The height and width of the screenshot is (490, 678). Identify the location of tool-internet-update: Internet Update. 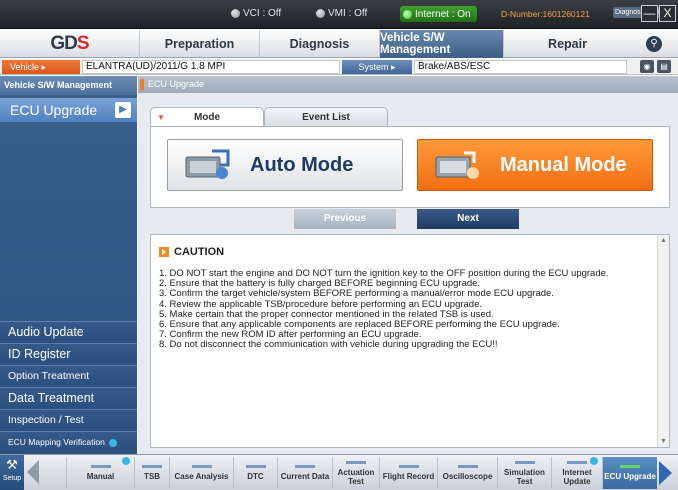
(576, 473).